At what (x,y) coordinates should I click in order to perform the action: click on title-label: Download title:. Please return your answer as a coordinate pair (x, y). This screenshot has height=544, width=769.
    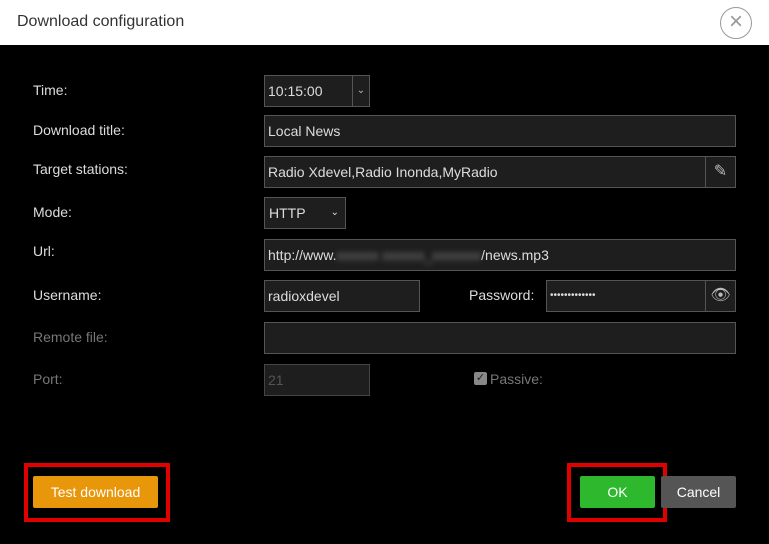
    Looking at the image, I should click on (79, 130).